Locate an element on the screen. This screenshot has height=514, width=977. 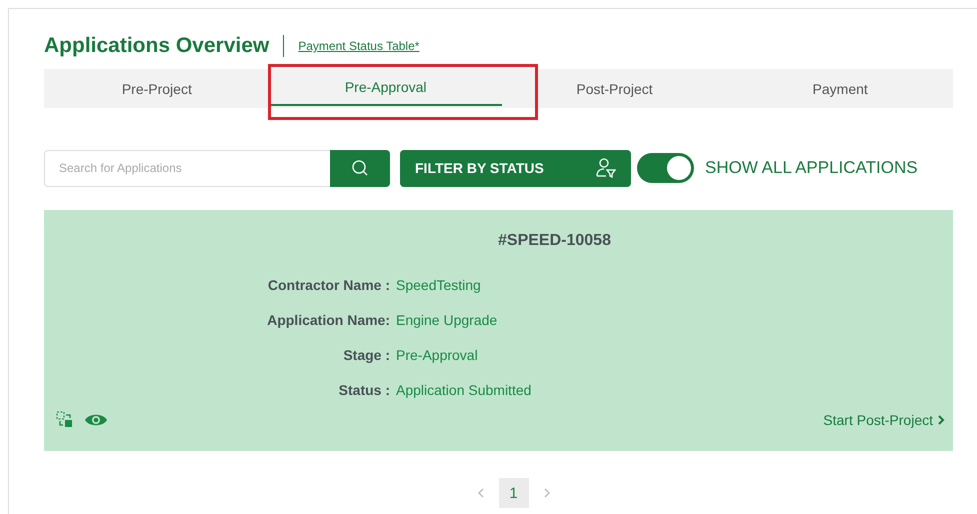
show-all-label: SHOW ALL APPLICATIONS is located at coordinates (811, 168).